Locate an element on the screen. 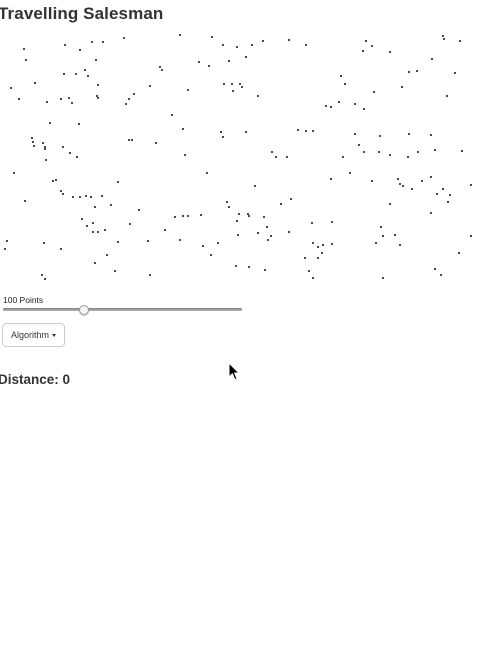  algorithm-dropdown-button: Algorithm is located at coordinates (33, 335).